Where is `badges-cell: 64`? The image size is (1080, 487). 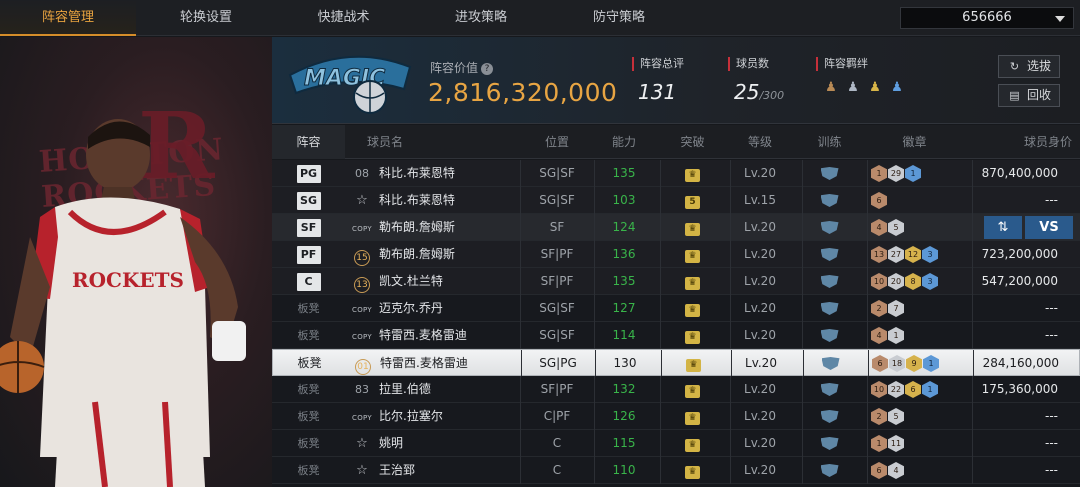
badges-cell: 64 is located at coordinates (917, 470).